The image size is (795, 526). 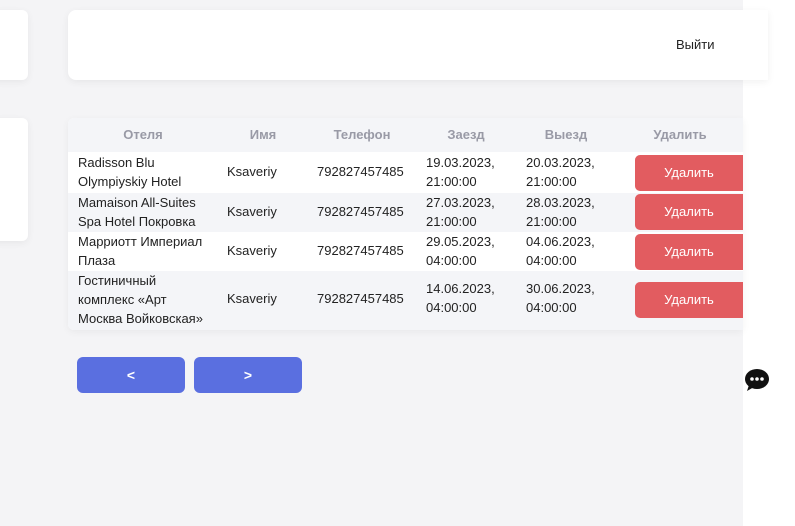 What do you see at coordinates (560, 162) in the screenshot?
I see `checkout-date: 20.03.2023,` at bounding box center [560, 162].